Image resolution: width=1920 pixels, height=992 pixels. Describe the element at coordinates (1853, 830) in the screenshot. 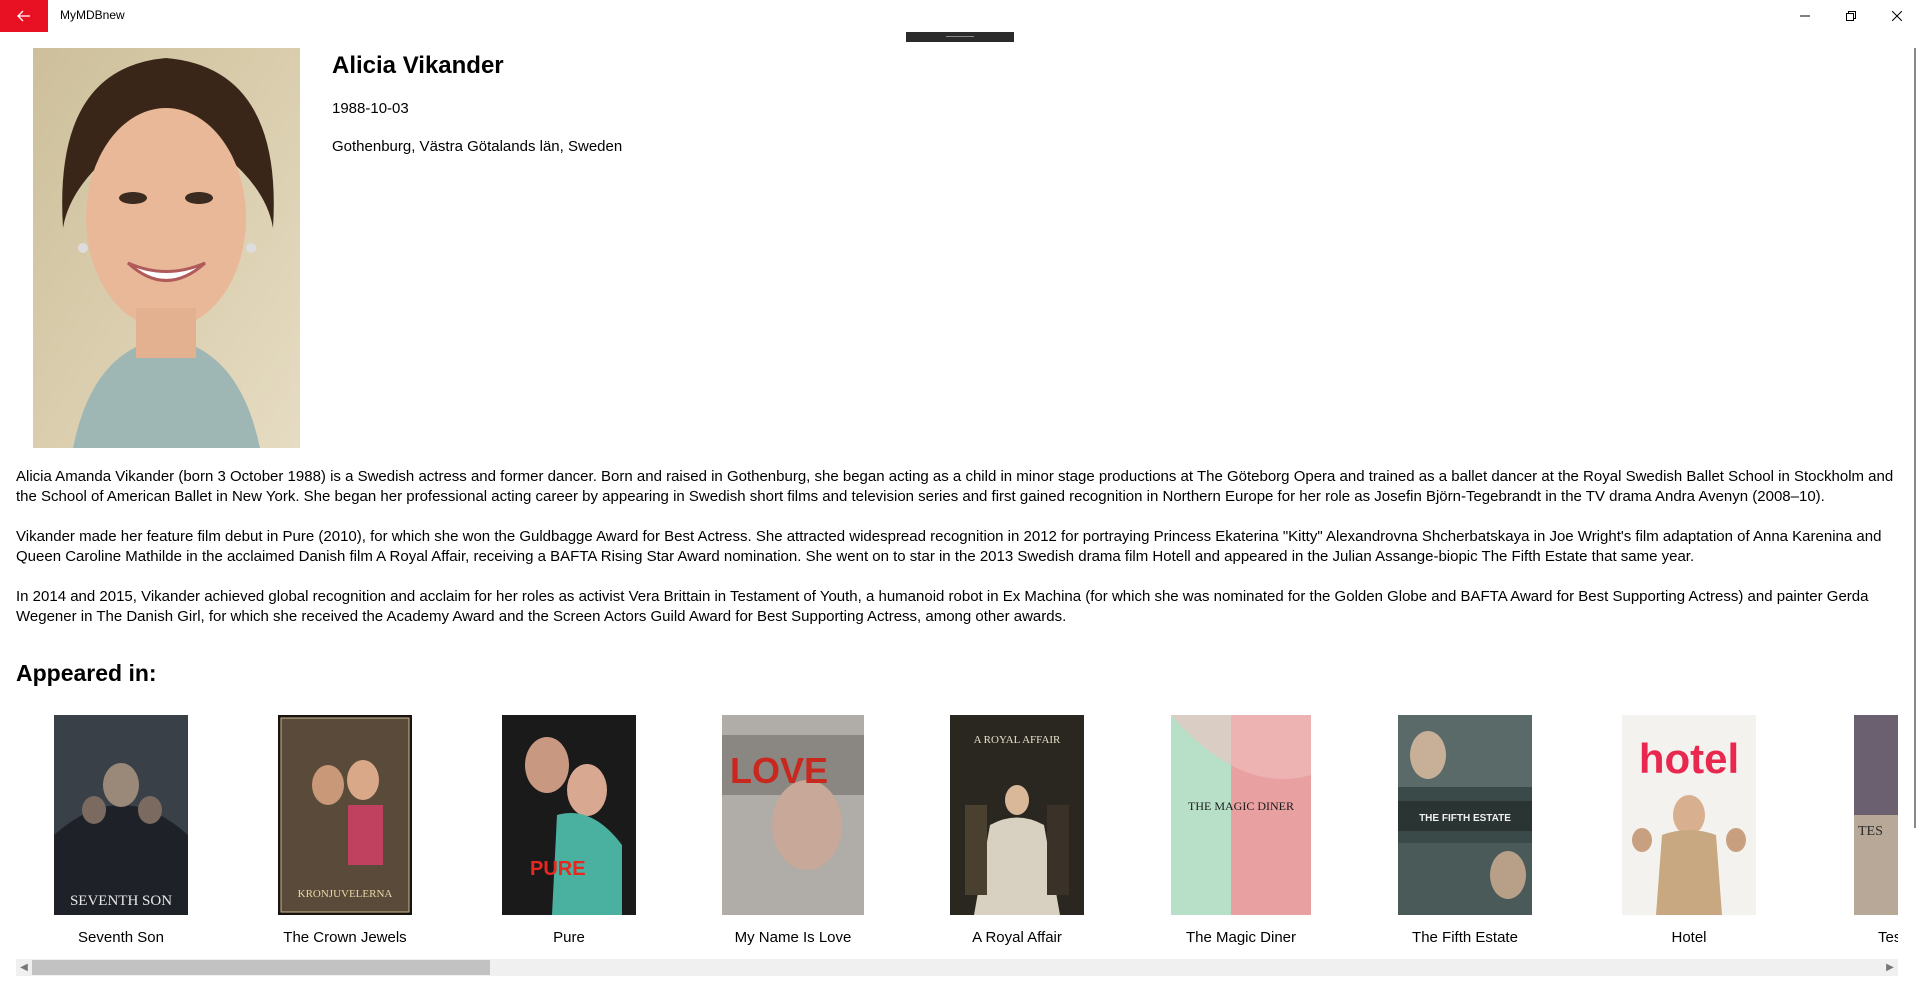

I see `movie-item: TES Testament of Youth` at that location.